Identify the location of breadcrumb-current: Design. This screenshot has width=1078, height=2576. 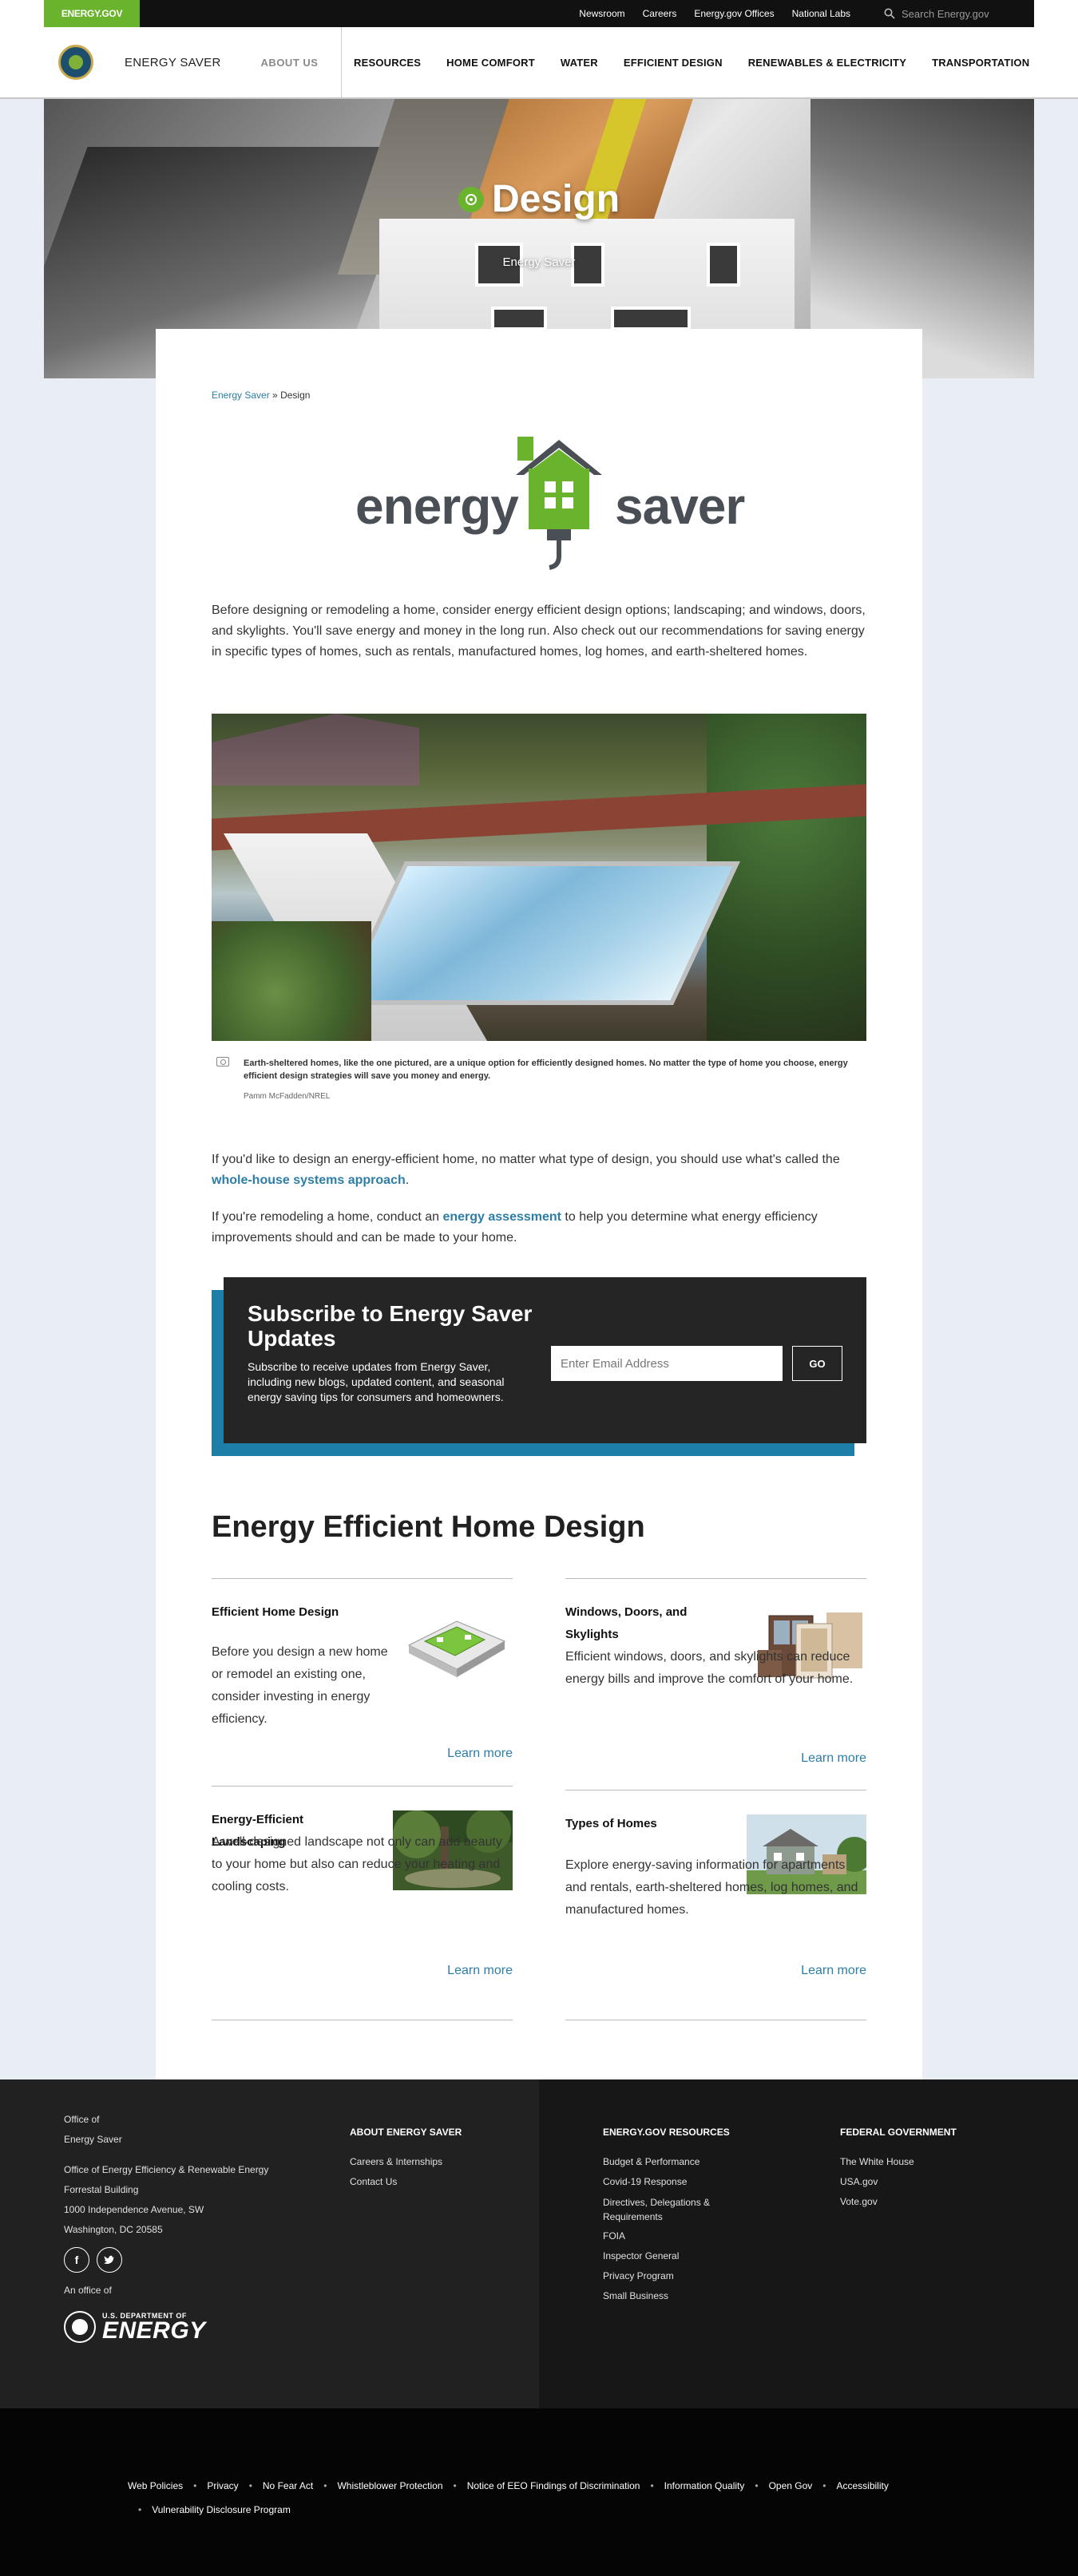
(295, 396).